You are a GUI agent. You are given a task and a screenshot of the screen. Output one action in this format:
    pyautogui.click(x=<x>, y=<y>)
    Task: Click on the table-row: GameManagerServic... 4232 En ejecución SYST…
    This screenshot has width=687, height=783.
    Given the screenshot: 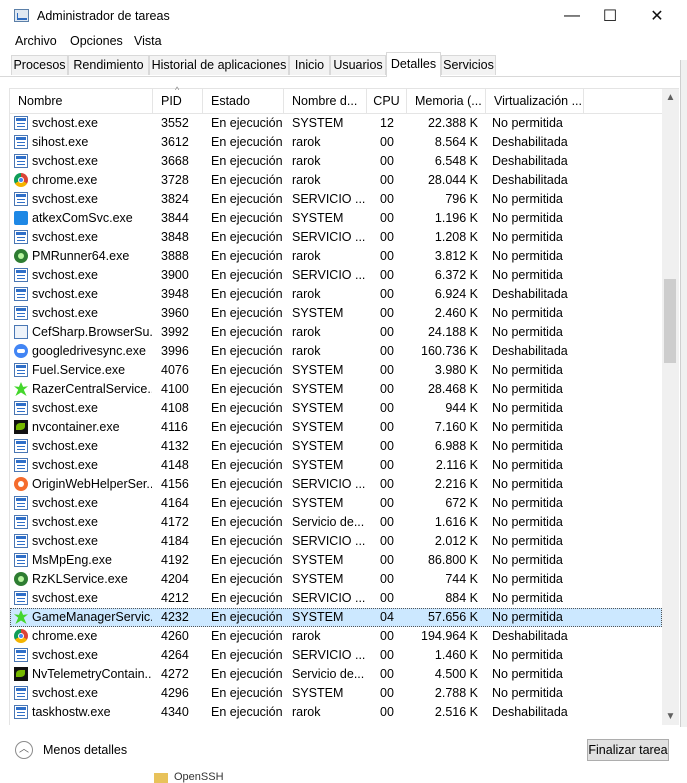 What is the action you would take?
    pyautogui.click(x=336, y=617)
    